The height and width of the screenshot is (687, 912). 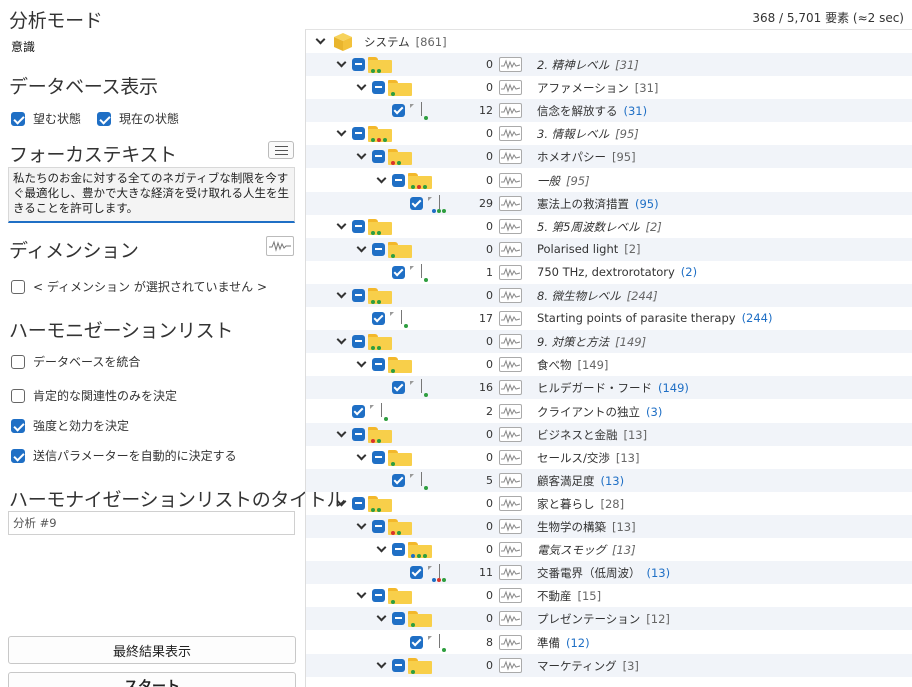 What do you see at coordinates (609, 180) in the screenshot?
I see `tree-row: 0 一般 [95]` at bounding box center [609, 180].